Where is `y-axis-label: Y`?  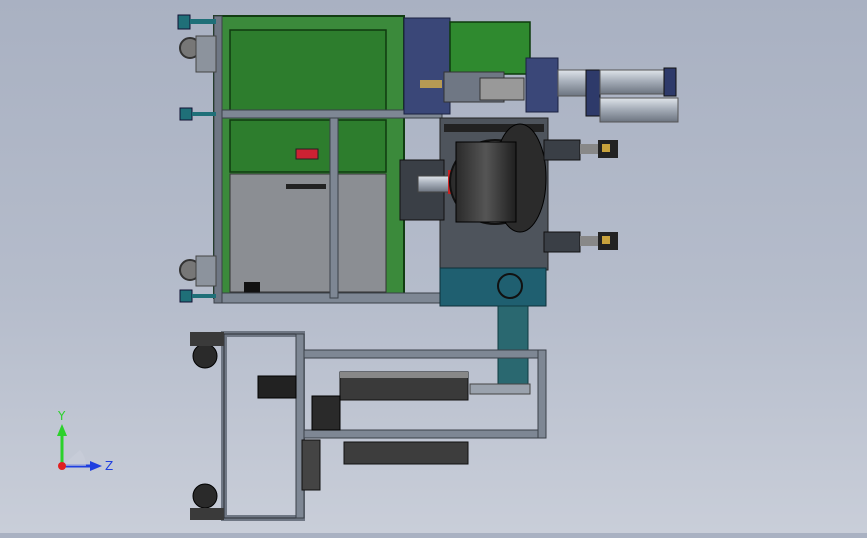
y-axis-label: Y is located at coordinates (61, 416).